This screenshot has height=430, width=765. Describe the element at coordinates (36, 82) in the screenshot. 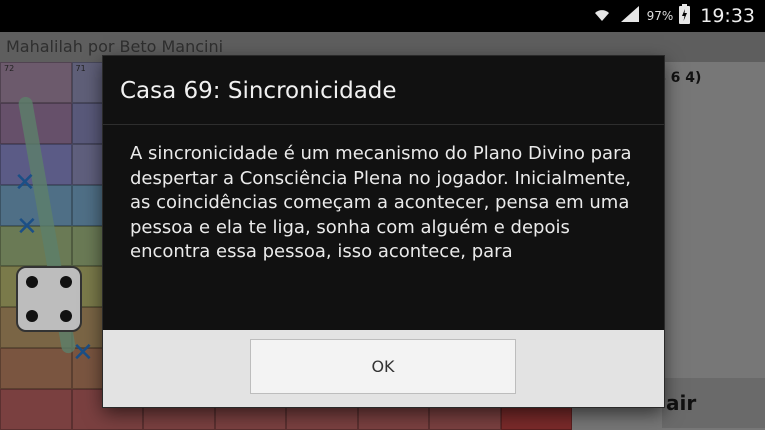

I see `board-cell: 72` at that location.